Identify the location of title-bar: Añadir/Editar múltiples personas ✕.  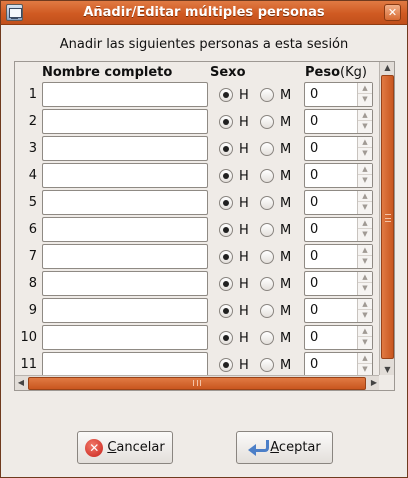
(204, 13).